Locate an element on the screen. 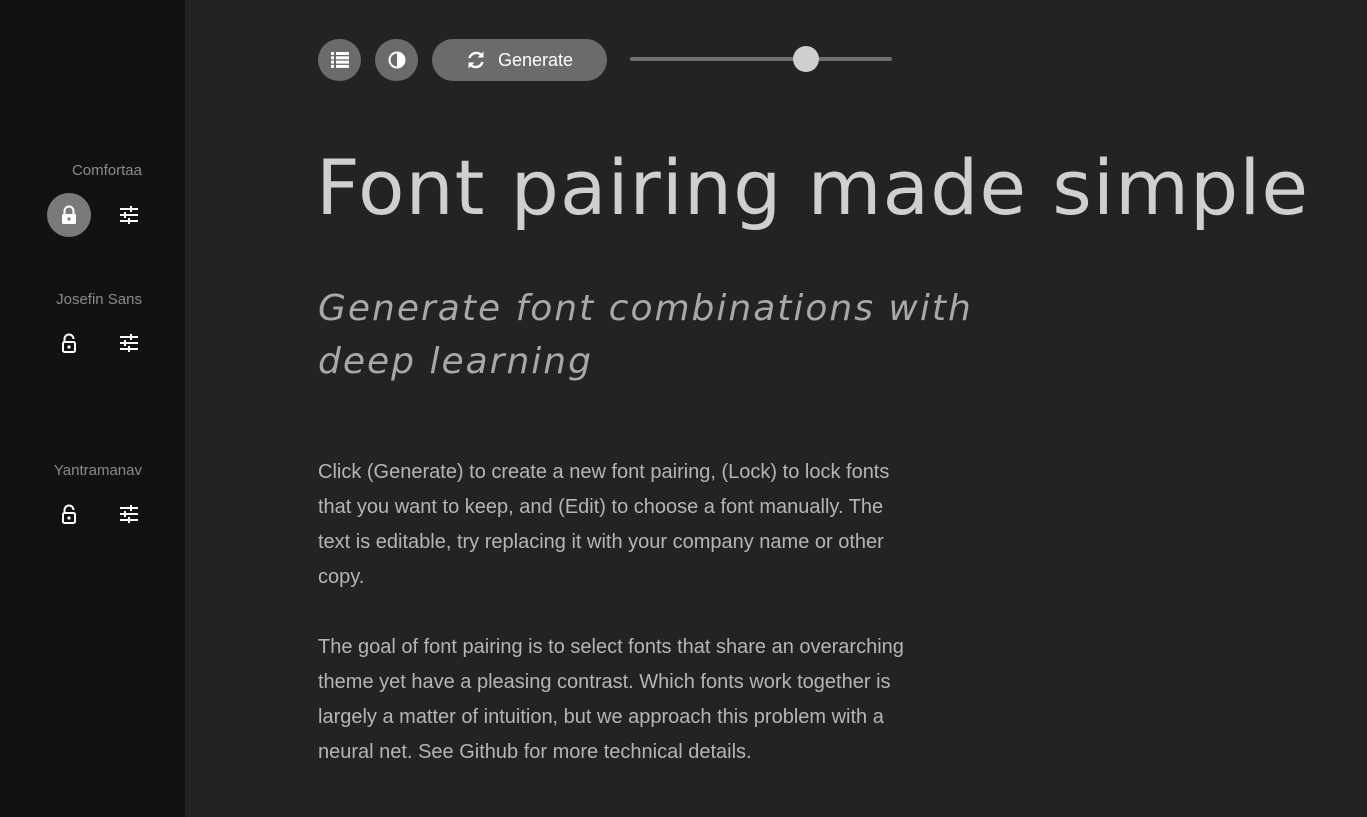 Image resolution: width=1367 pixels, height=817 pixels. font-name-label: Josefin Sans is located at coordinates (99, 299).